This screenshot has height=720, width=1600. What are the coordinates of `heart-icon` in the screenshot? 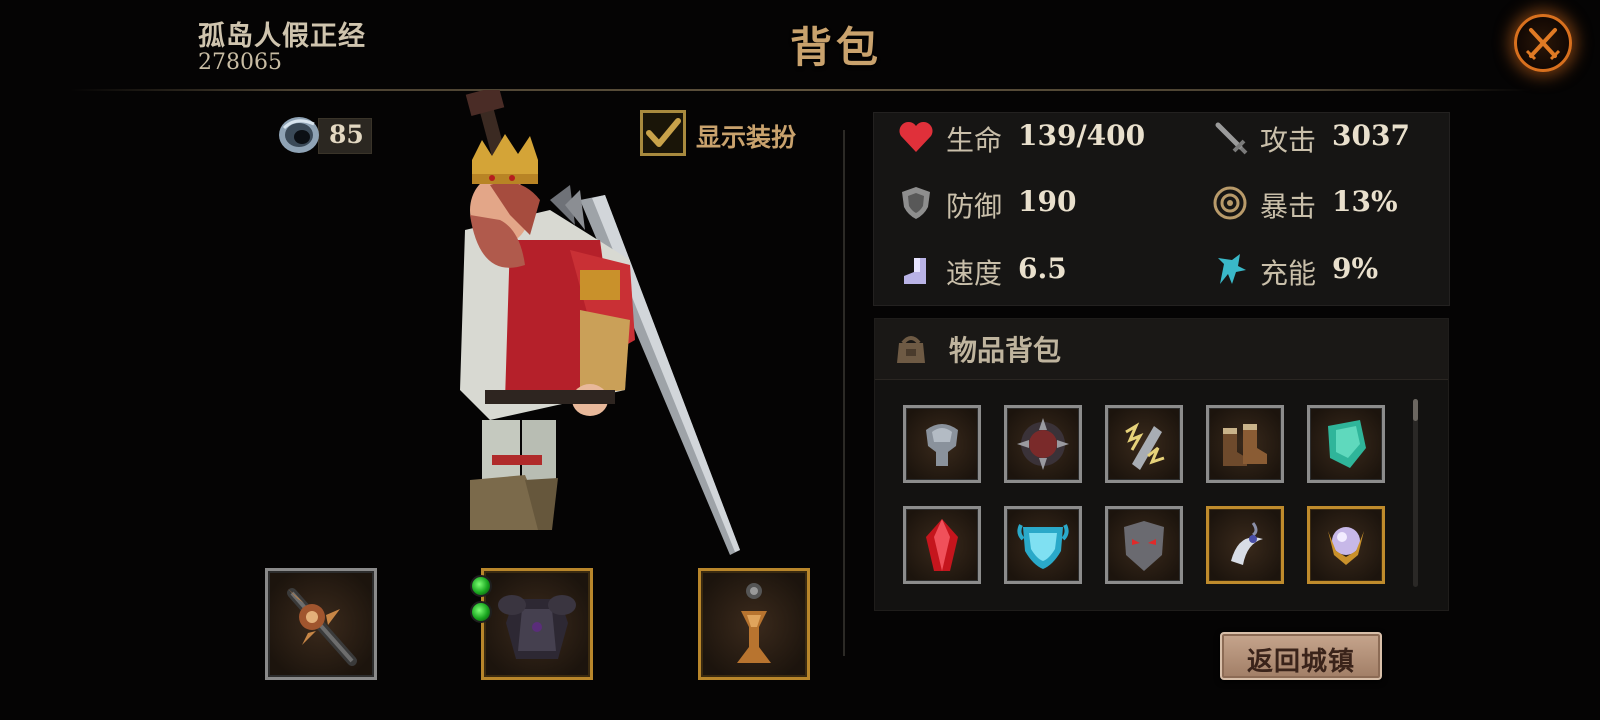 It's located at (916, 136).